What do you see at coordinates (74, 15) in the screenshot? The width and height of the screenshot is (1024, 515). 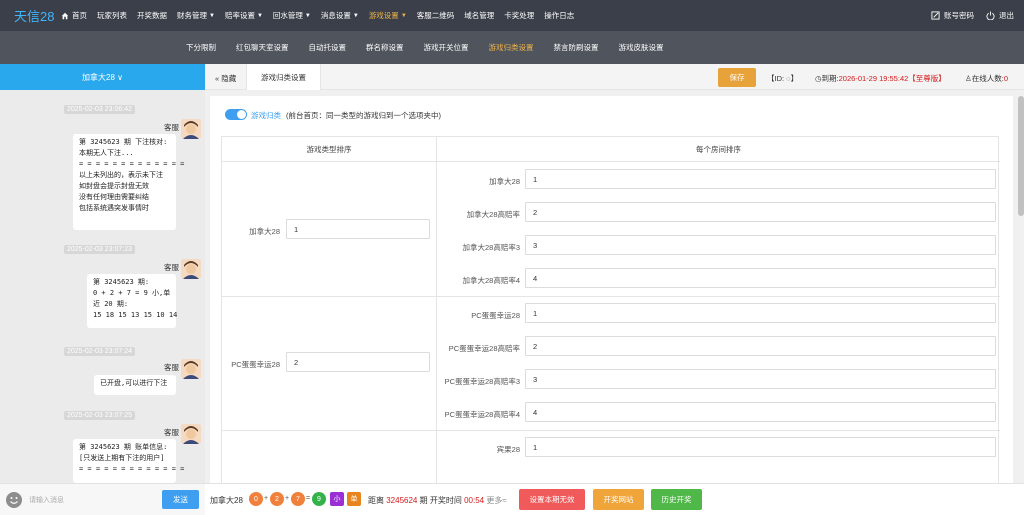 I see `nav-item-0: 首页` at bounding box center [74, 15].